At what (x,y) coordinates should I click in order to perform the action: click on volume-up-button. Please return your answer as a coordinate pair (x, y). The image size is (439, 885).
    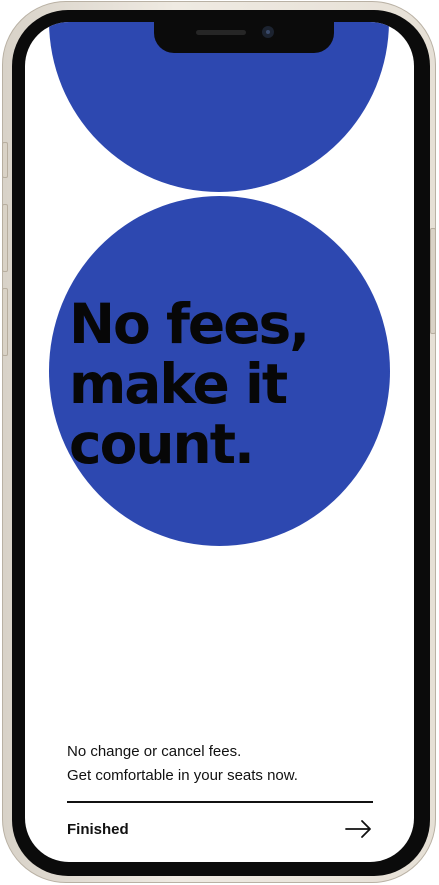
    Looking at the image, I should click on (5, 238).